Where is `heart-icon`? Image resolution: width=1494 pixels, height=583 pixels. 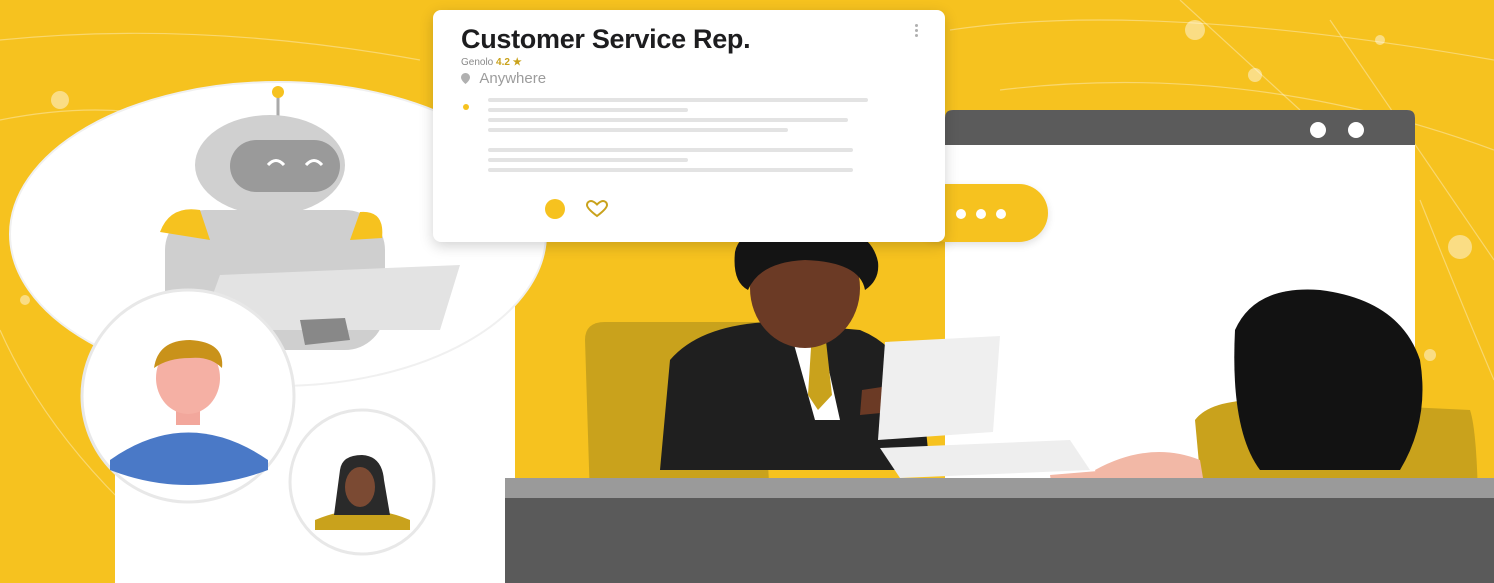
heart-icon is located at coordinates (597, 209).